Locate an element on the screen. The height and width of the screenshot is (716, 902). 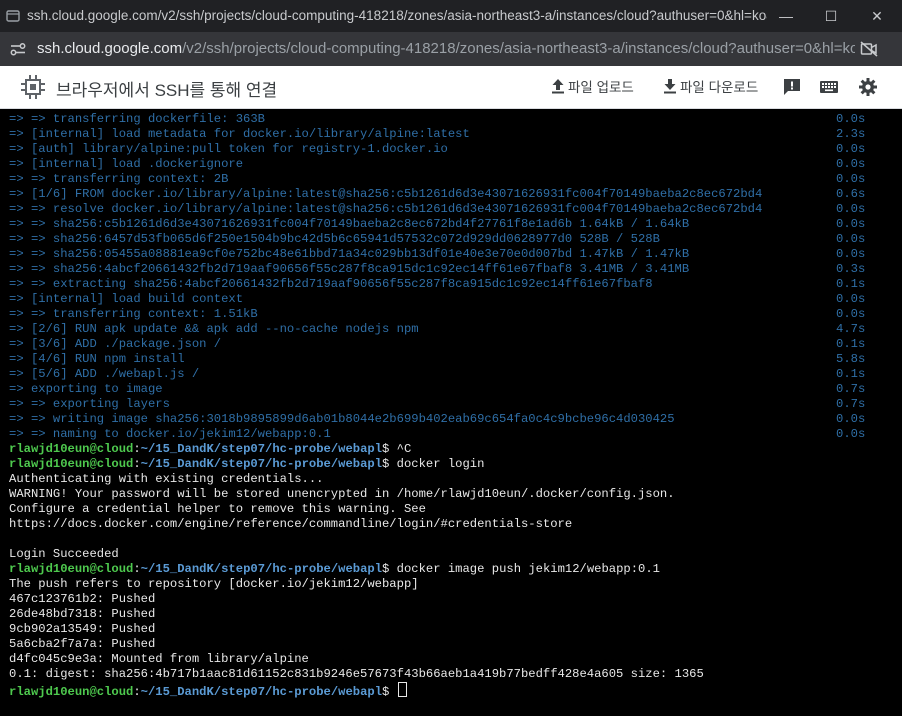
build-log-time: 0.3s is located at coordinates (851, 269).